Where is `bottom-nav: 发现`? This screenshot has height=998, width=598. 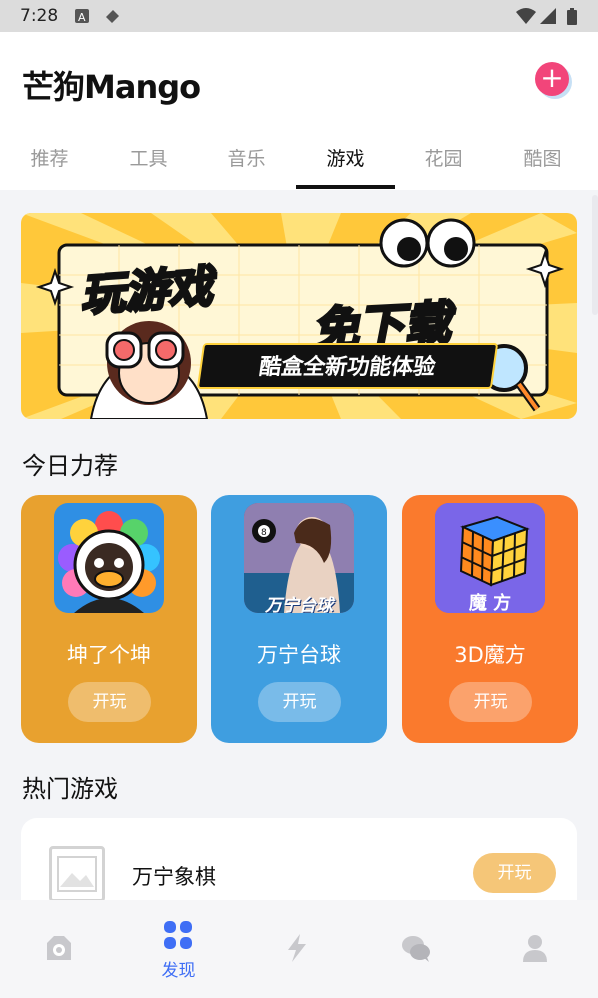 bottom-nav: 发现 is located at coordinates (299, 949).